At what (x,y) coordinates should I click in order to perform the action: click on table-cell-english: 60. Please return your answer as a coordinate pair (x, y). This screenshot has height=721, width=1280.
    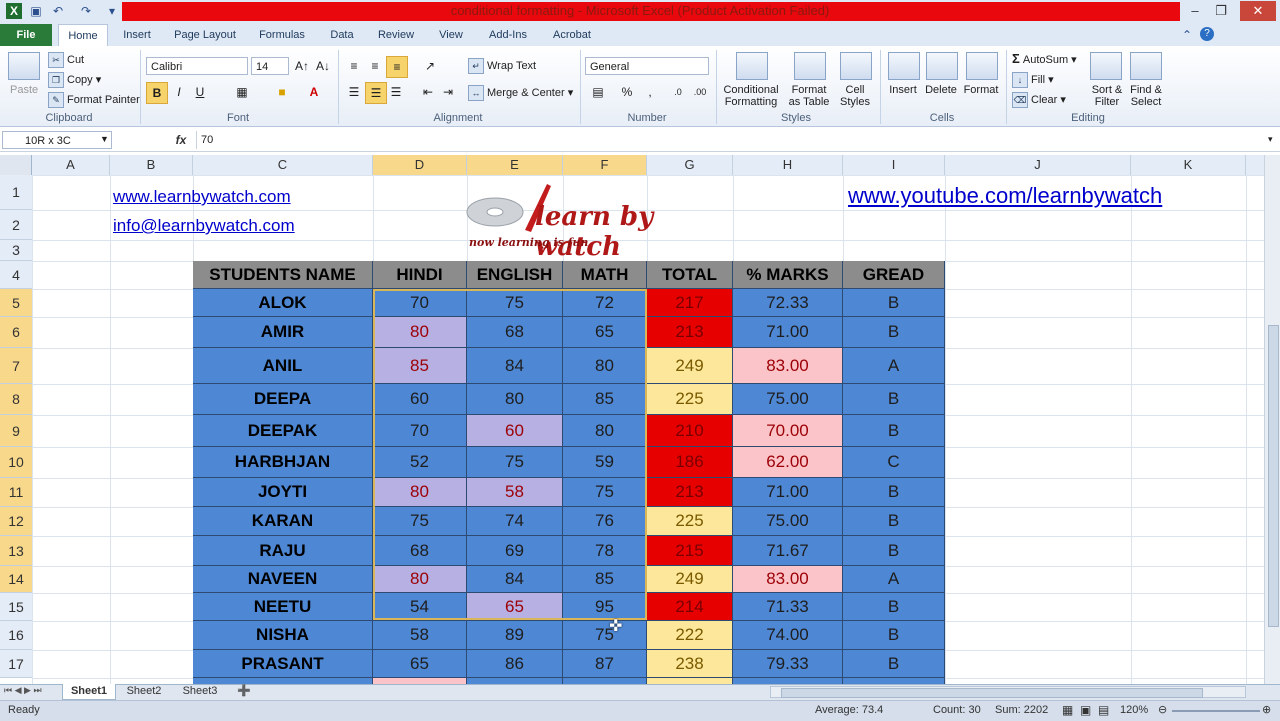
    Looking at the image, I should click on (515, 431).